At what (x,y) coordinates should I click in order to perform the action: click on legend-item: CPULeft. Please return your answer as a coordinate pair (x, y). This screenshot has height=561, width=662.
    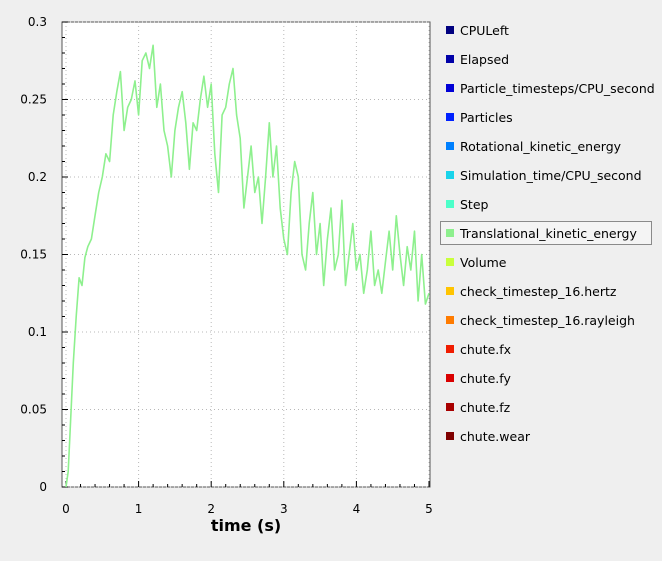
    Looking at the image, I should click on (546, 30).